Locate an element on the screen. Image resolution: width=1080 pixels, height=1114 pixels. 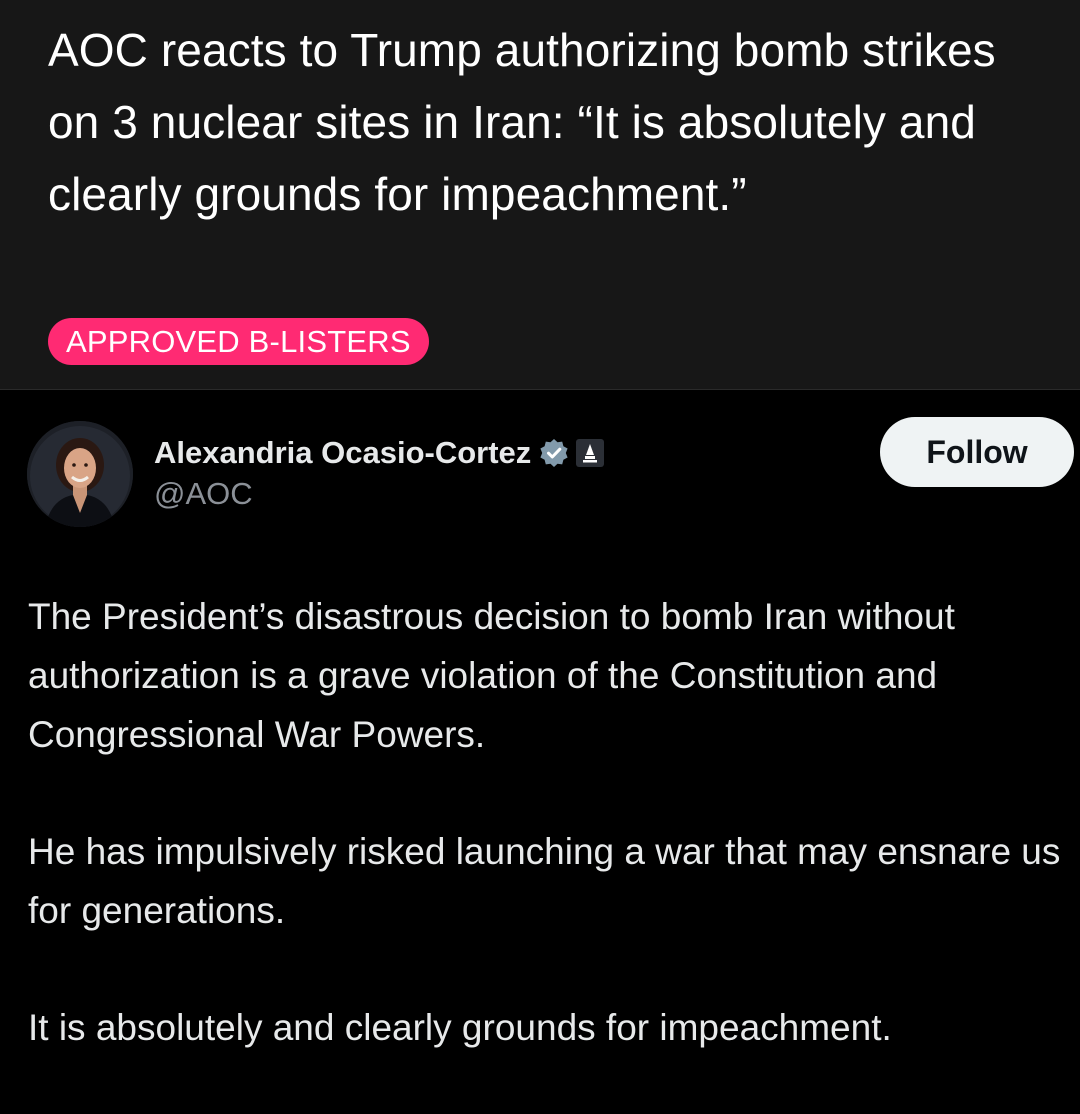
author-name-row: Alexandria Ocasio-Cortez is located at coordinates (379, 453).